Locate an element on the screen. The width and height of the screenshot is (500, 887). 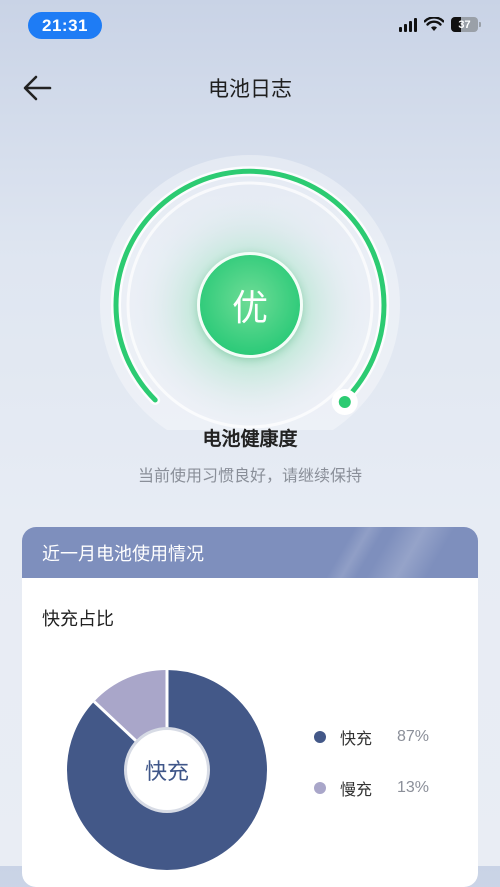
chart-legend: 快充 87% 慢充 13% is located at coordinates (371, 774).